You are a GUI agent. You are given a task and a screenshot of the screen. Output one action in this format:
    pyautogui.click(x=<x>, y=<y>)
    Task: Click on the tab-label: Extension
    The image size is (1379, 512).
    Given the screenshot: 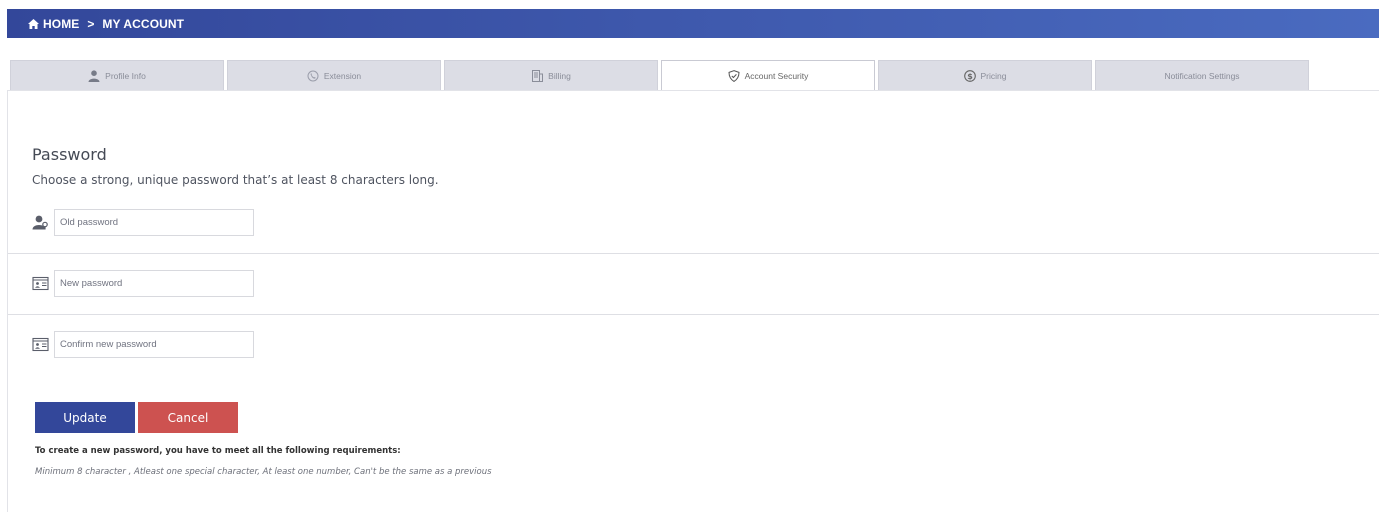 What is the action you would take?
    pyautogui.click(x=342, y=76)
    